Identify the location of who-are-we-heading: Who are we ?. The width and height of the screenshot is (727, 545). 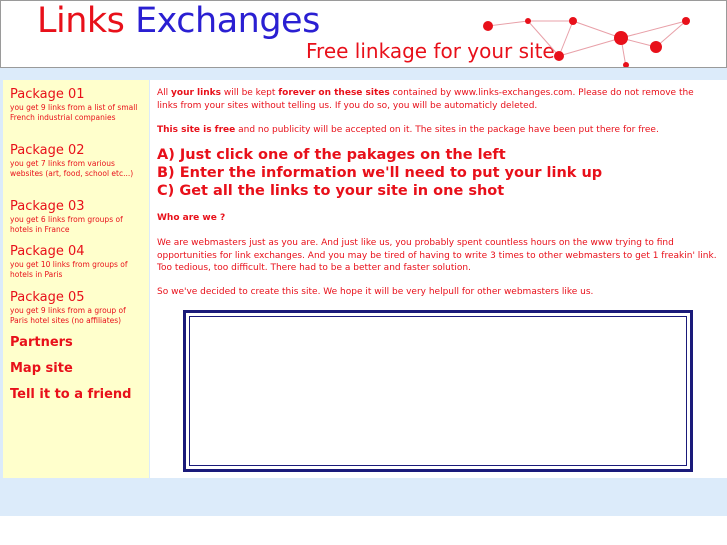
(191, 218).